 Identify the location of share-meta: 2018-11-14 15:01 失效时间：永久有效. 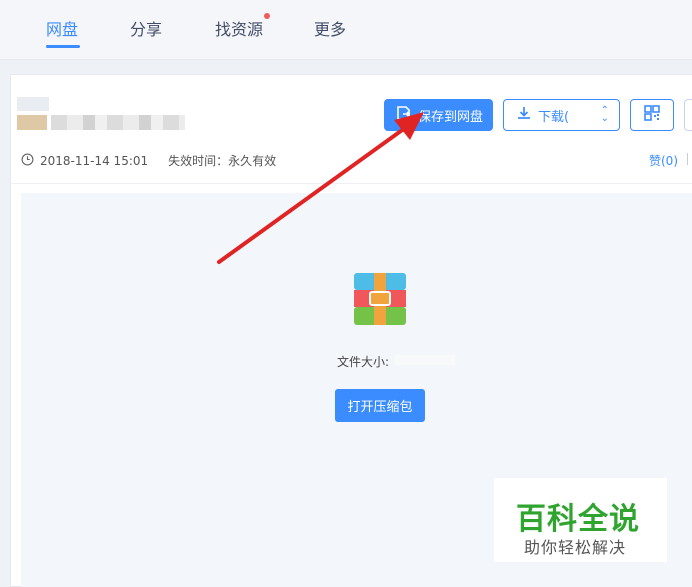
(148, 160).